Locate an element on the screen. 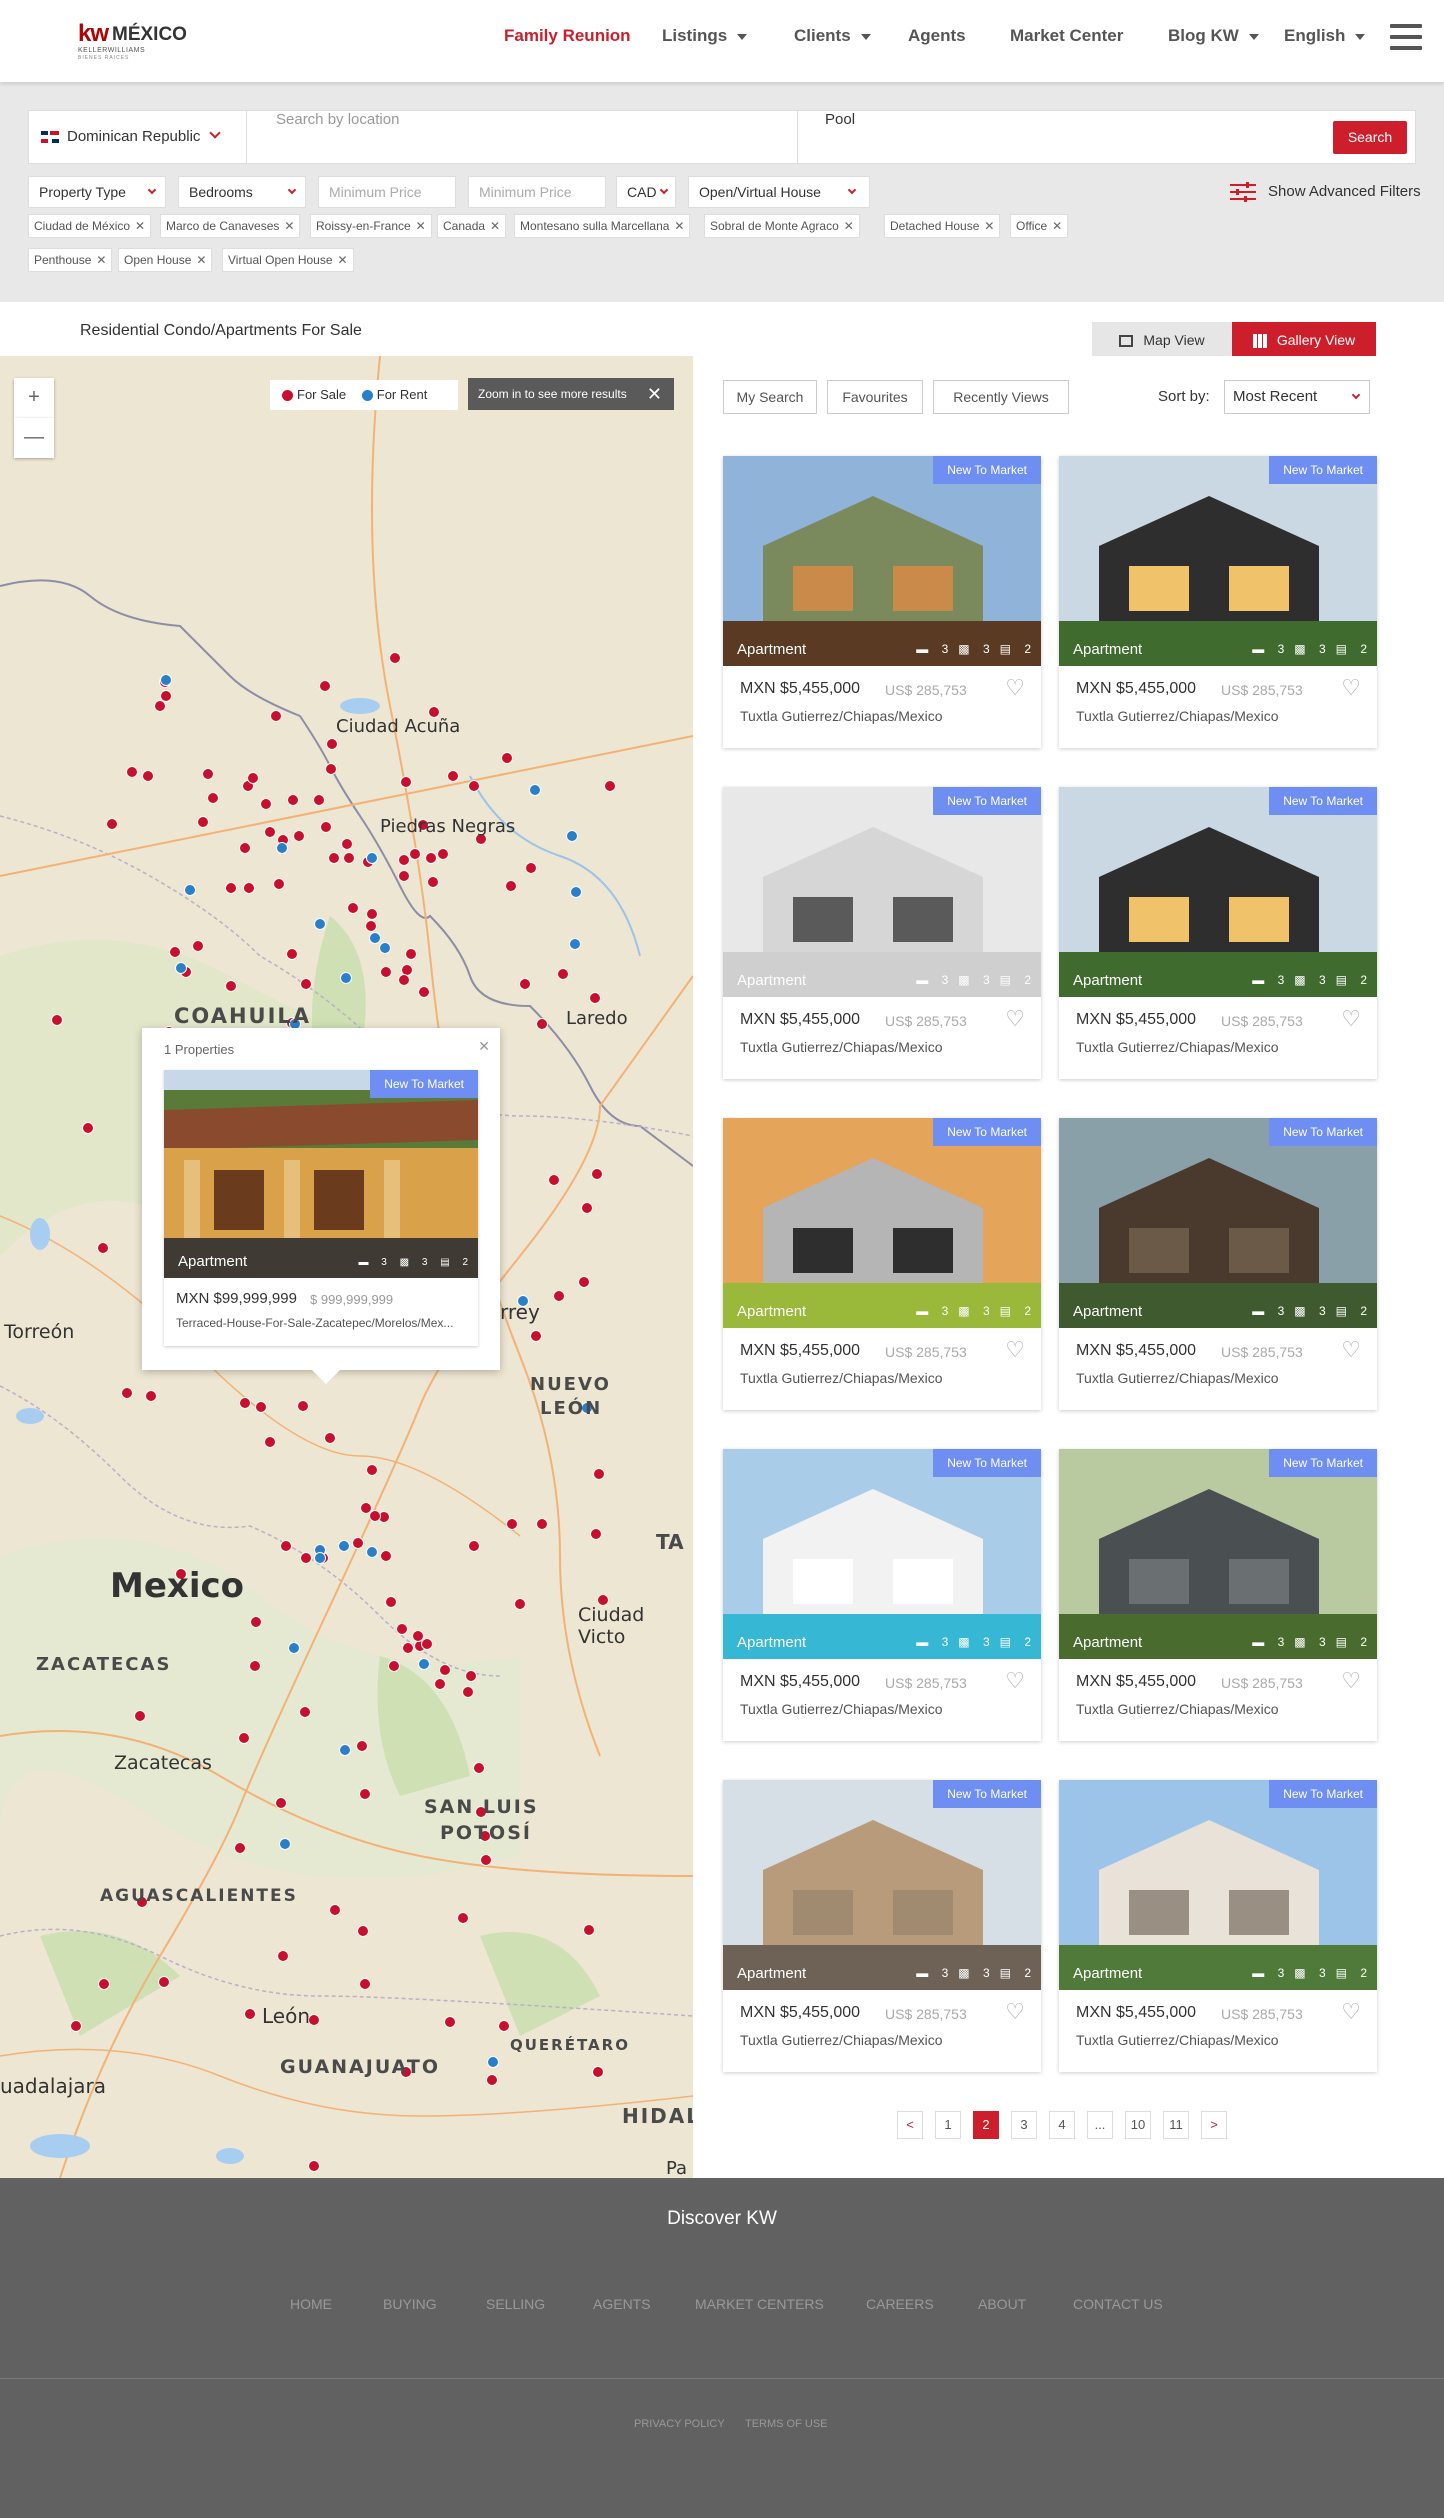 The image size is (1444, 2518). filter-chip: Canada ✕ is located at coordinates (472, 226).